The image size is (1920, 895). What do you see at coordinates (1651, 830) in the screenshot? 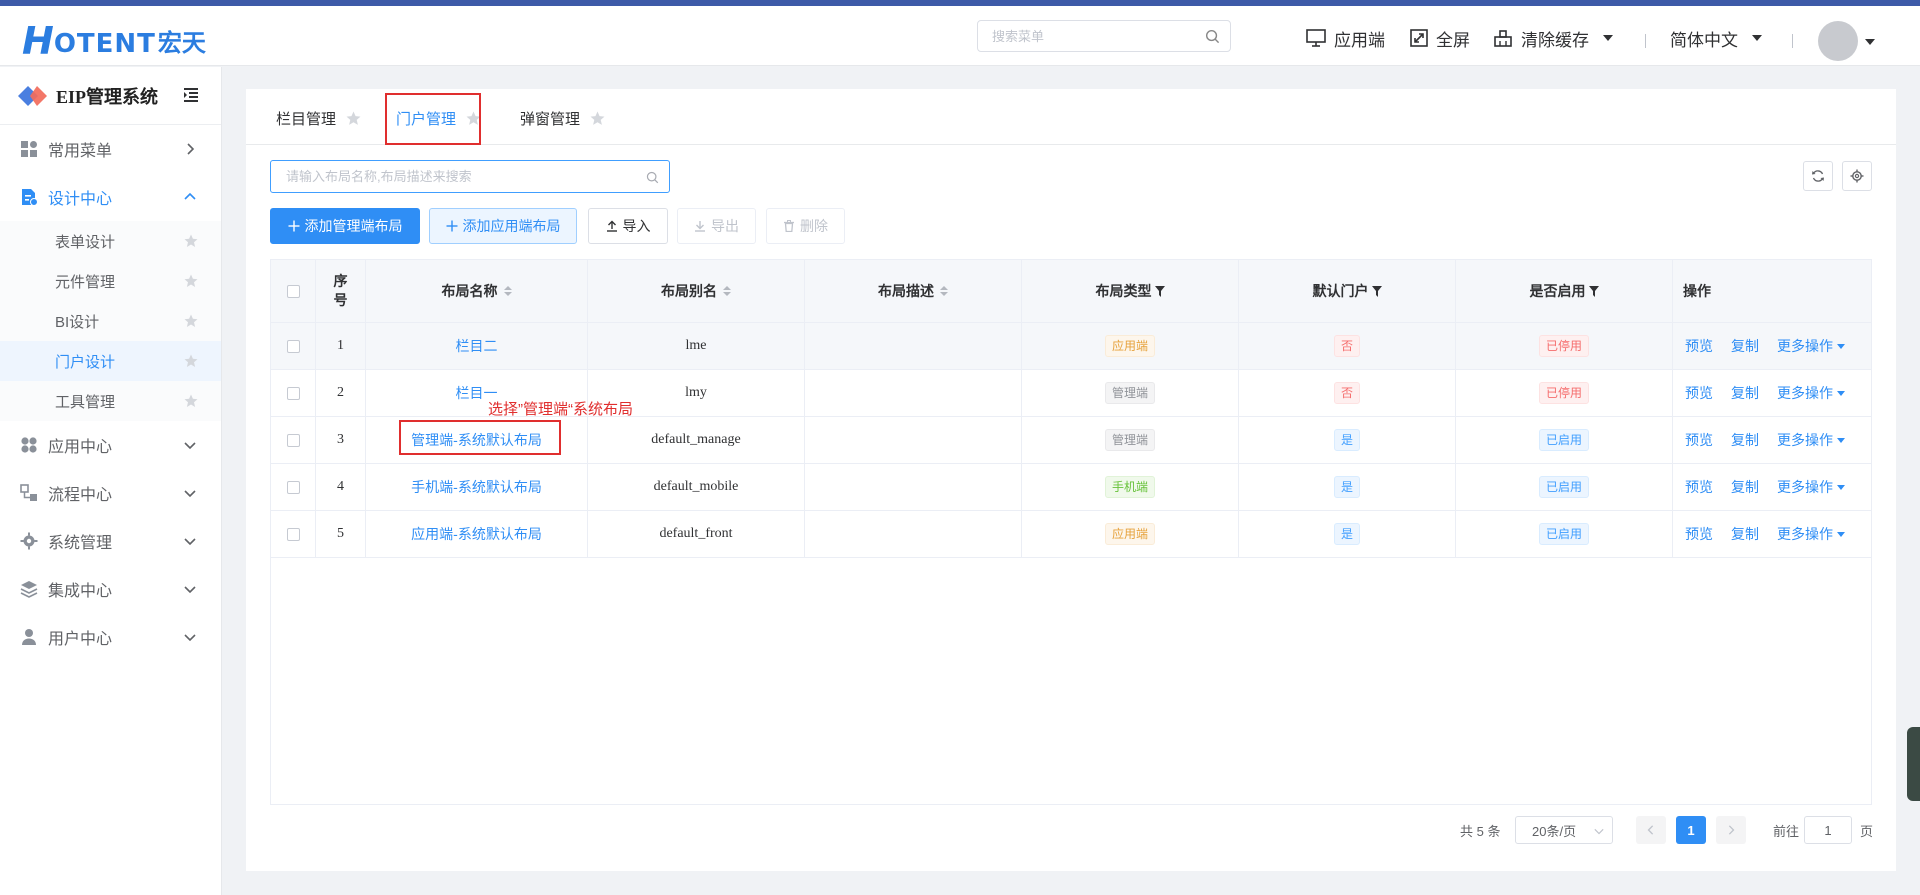
I see `prev-page-button` at bounding box center [1651, 830].